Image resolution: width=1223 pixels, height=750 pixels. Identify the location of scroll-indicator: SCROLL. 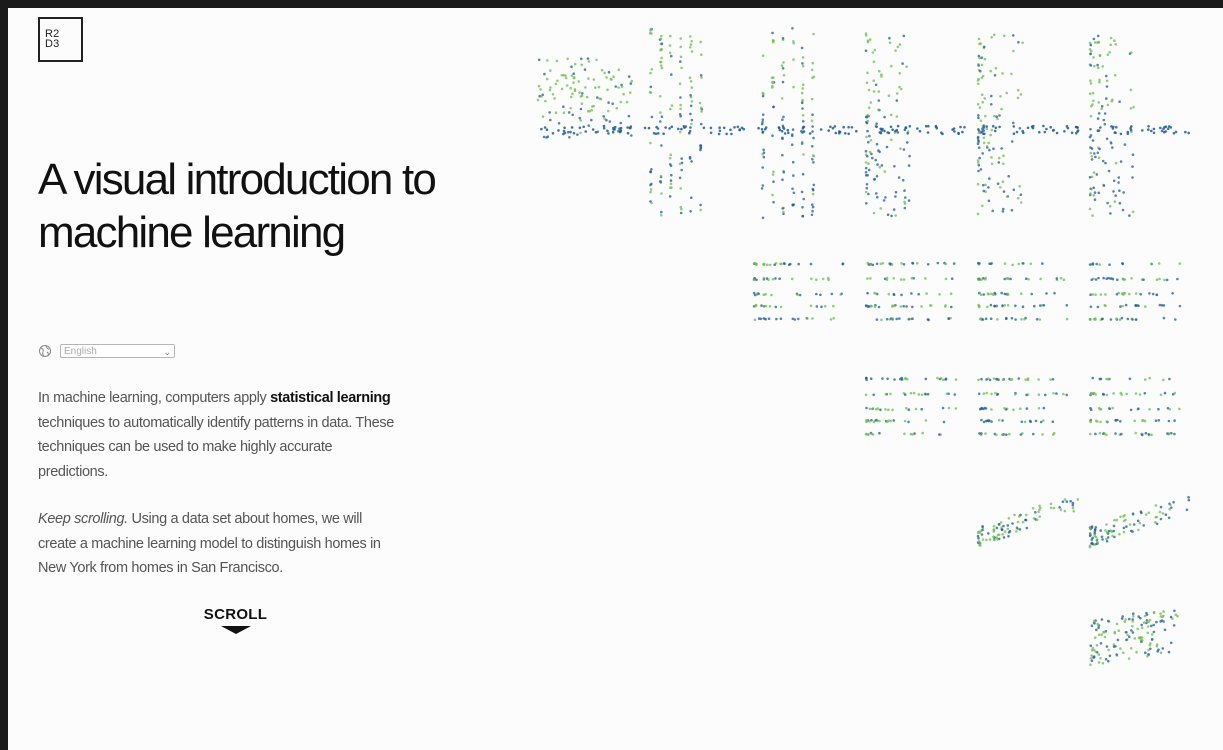
(235, 620).